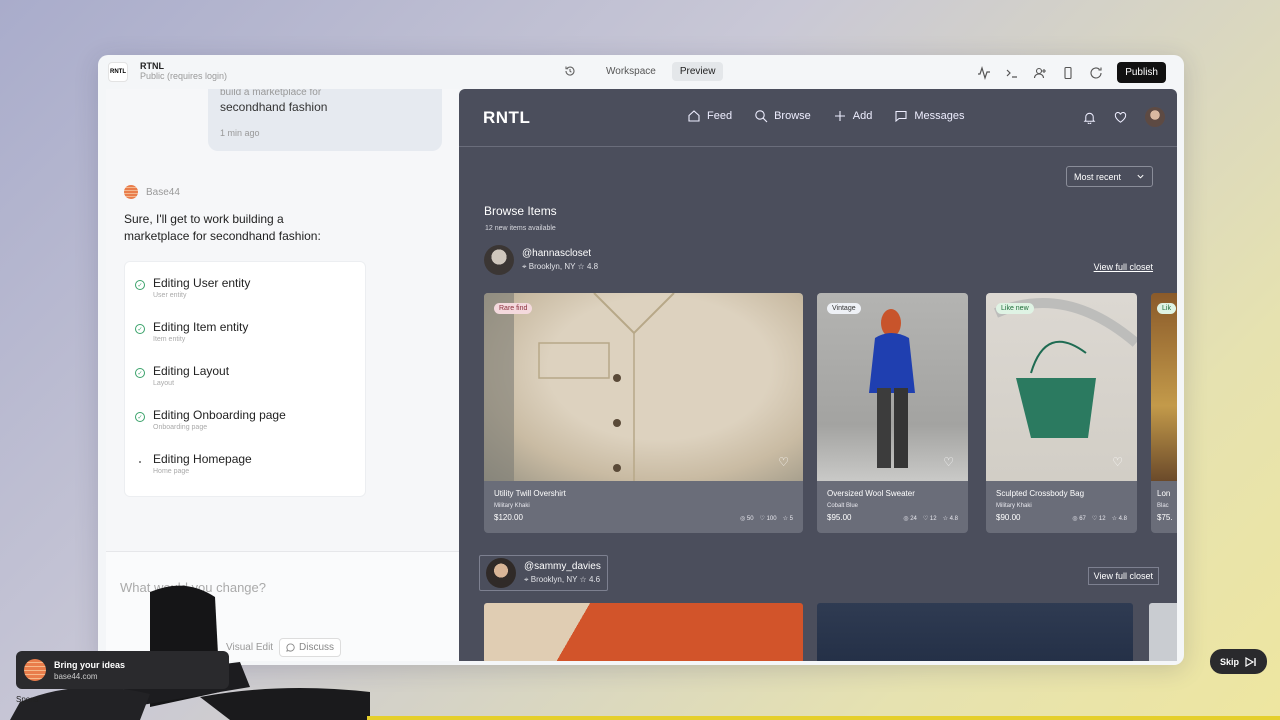  What do you see at coordinates (1155, 117) in the screenshot?
I see `user-avatar` at bounding box center [1155, 117].